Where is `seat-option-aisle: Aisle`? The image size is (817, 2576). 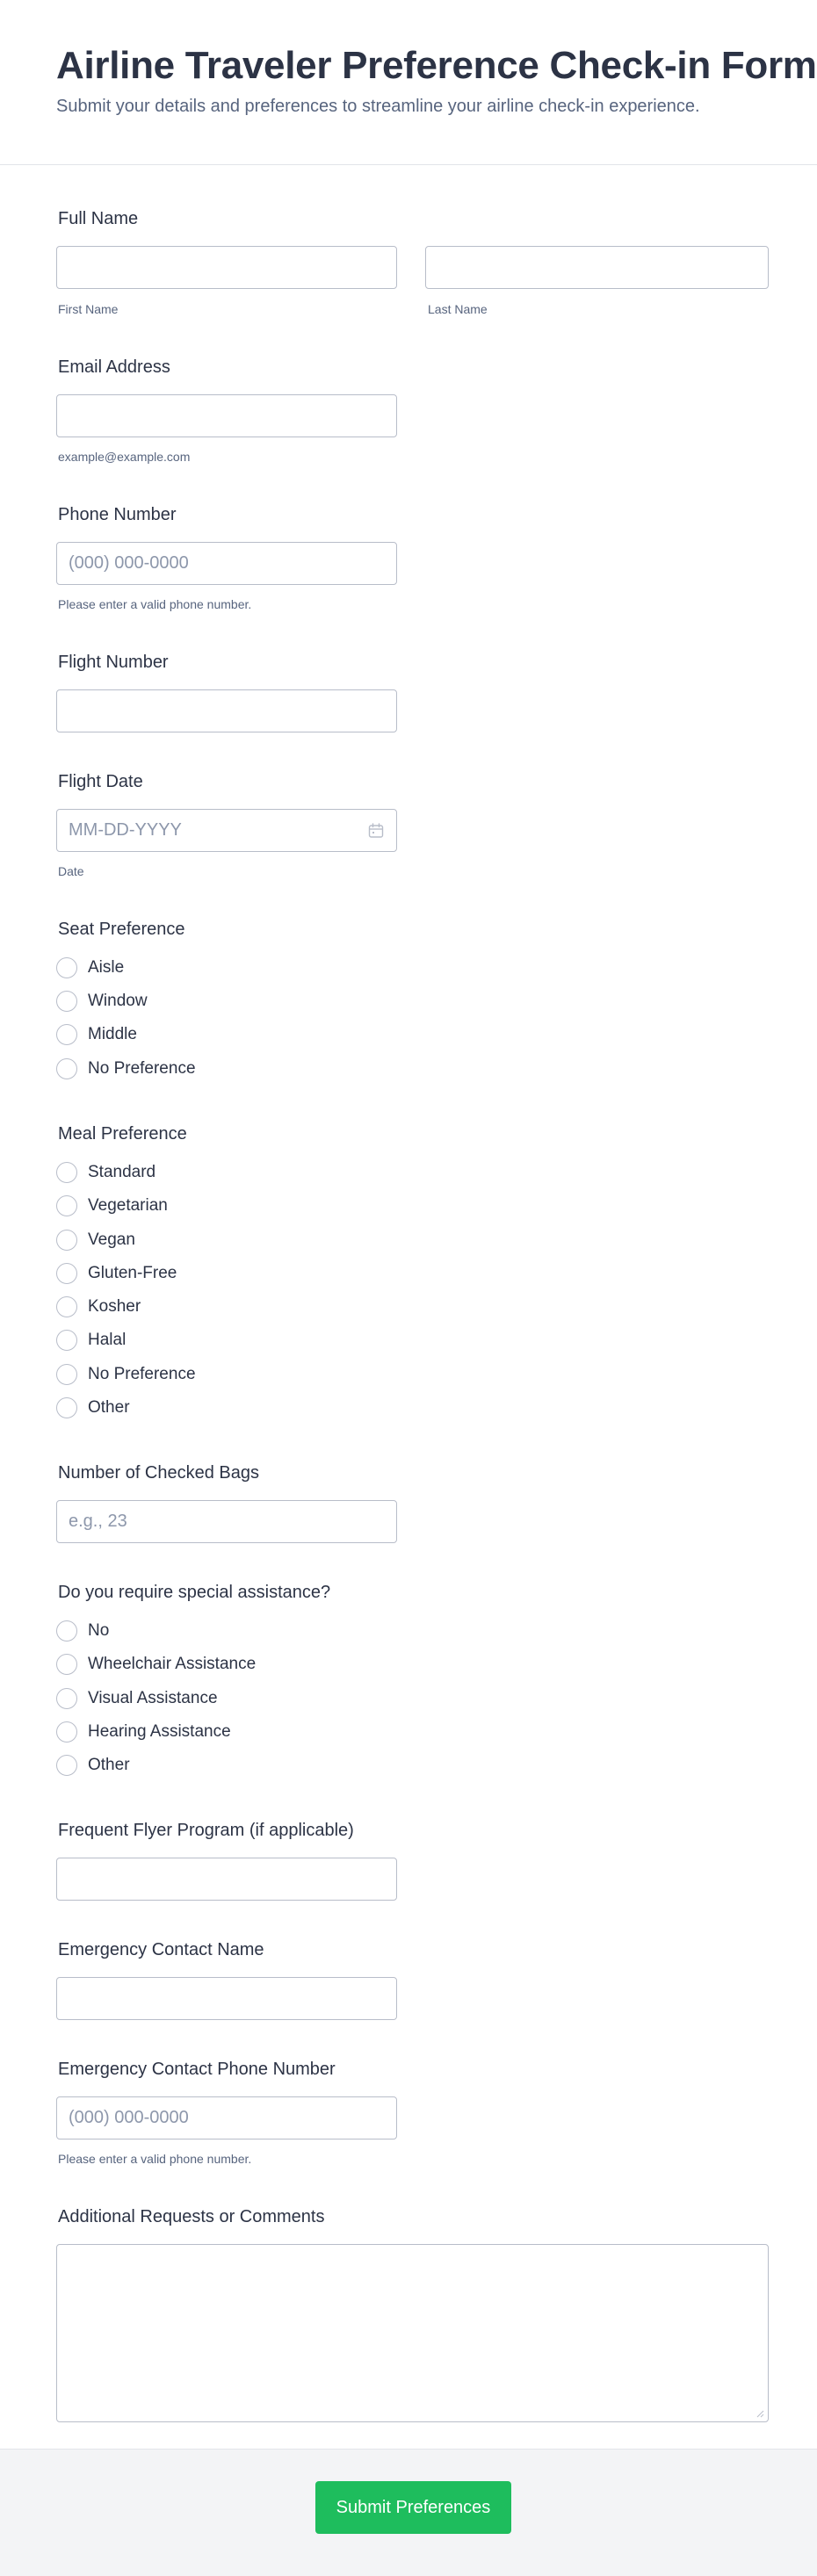 seat-option-aisle: Aisle is located at coordinates (90, 968).